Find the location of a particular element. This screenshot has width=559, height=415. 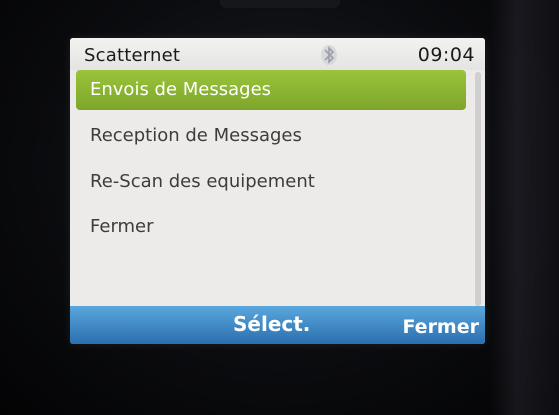

clock: 09:04 is located at coordinates (446, 55).